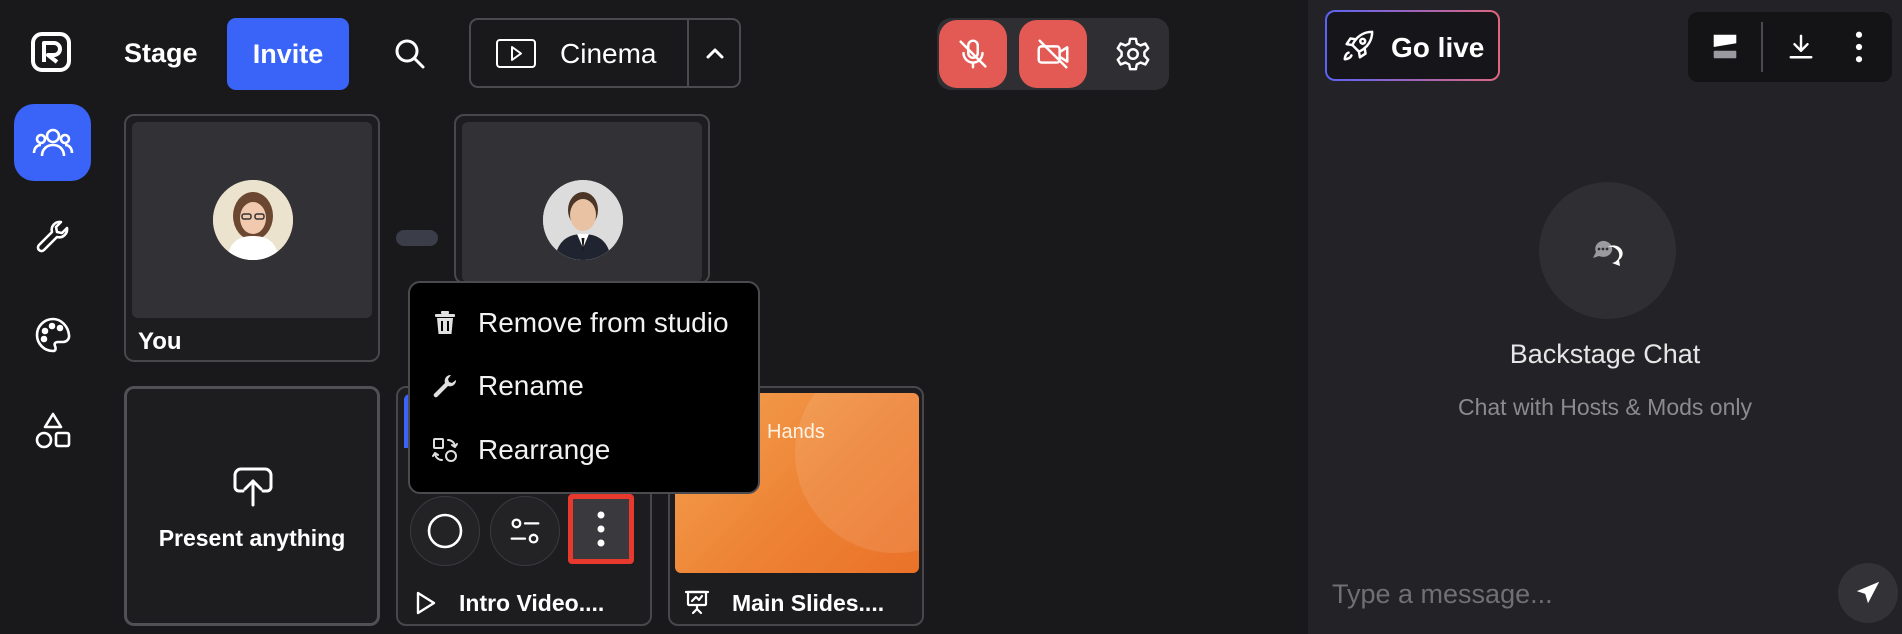 This screenshot has width=1902, height=634. I want to click on go-live-label: Go live, so click(1438, 47).